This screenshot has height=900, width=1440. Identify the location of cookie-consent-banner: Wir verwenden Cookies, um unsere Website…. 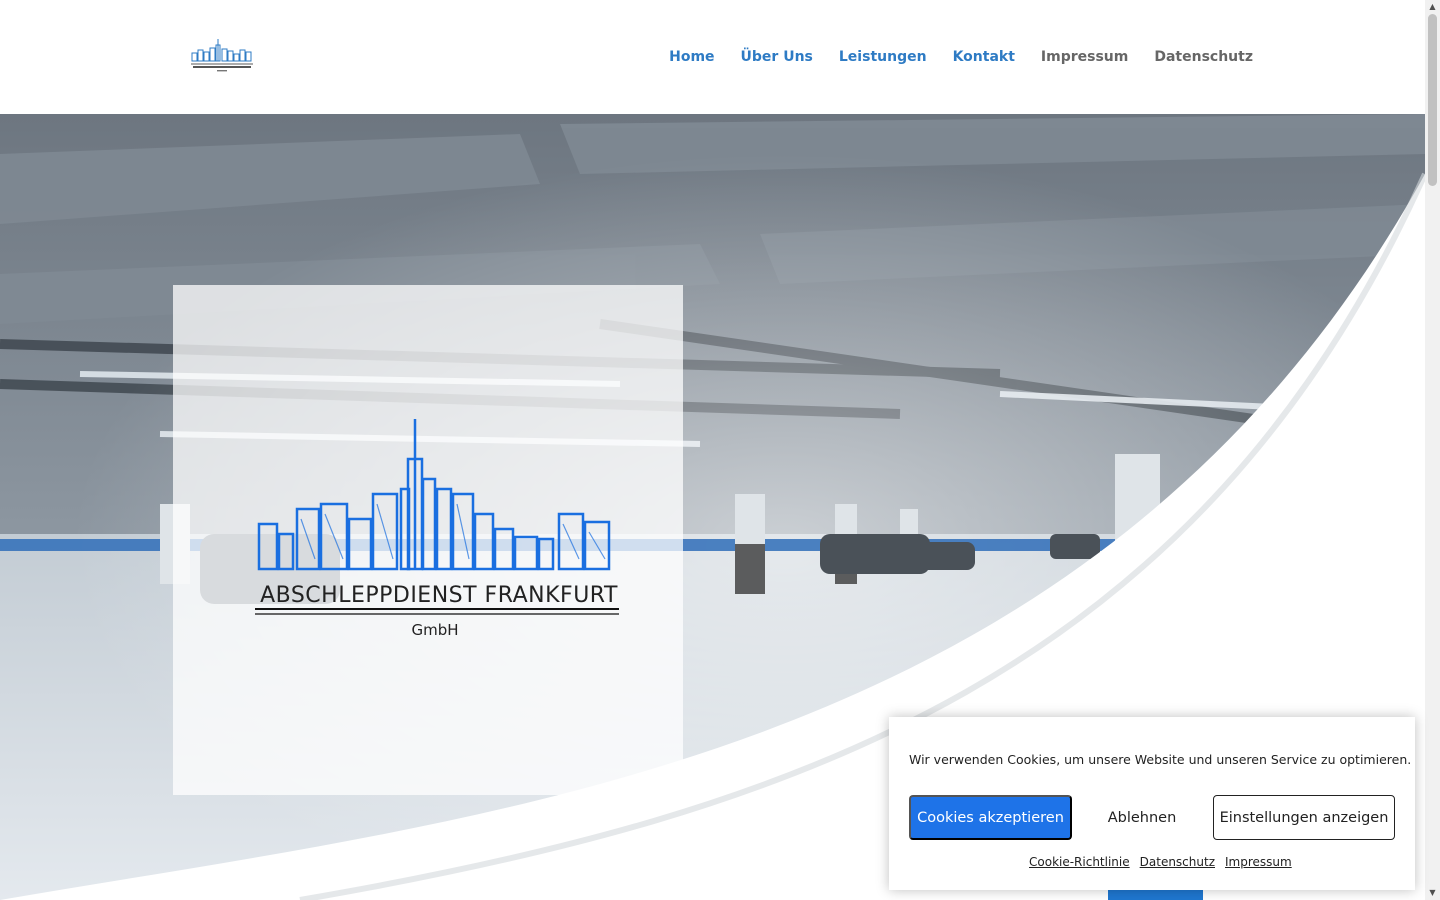
(1152, 803).